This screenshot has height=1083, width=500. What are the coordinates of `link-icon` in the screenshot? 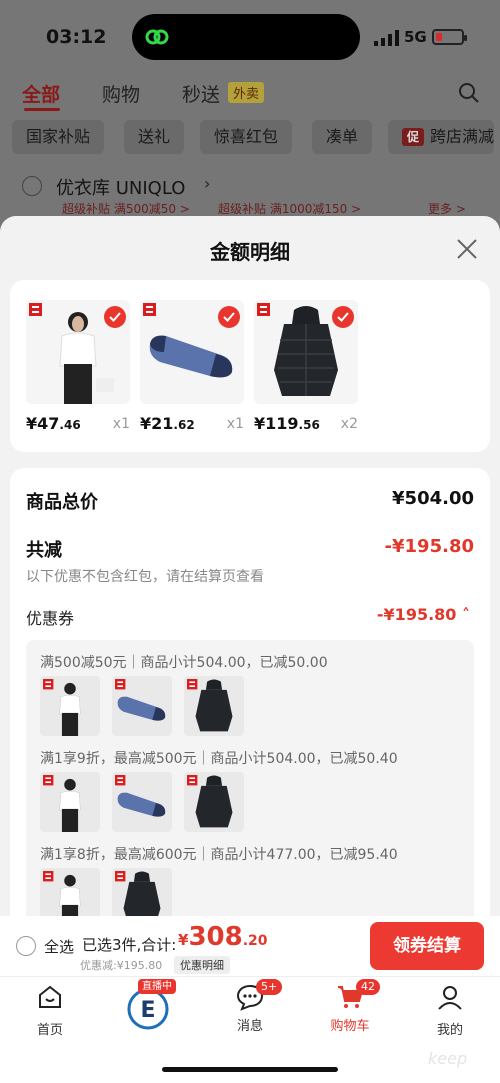 It's located at (157, 37).